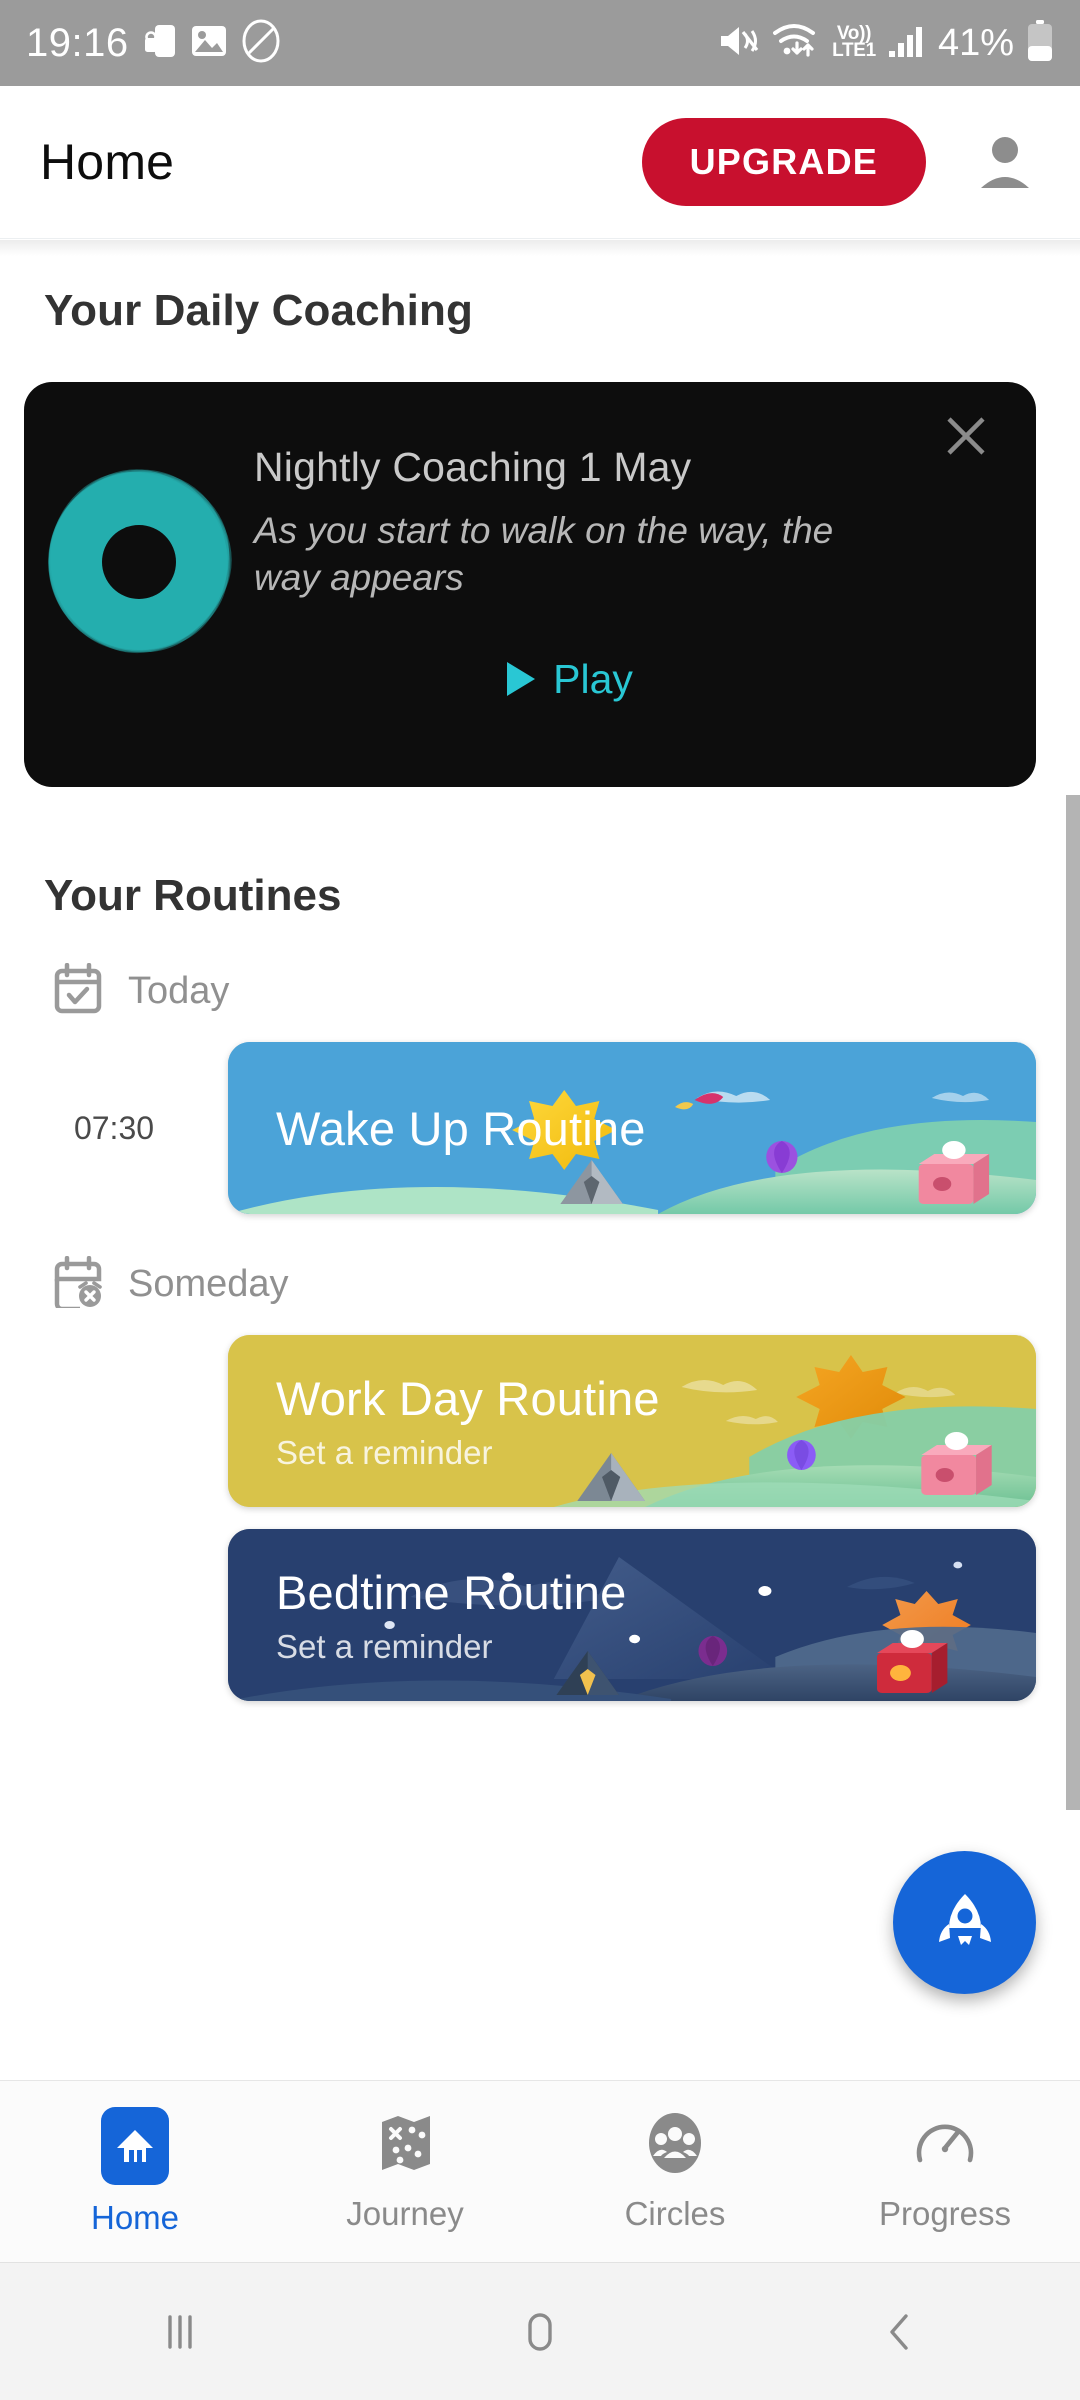  Describe the element at coordinates (468, 1398) in the screenshot. I see `routine-title: Work Day Routine` at that location.